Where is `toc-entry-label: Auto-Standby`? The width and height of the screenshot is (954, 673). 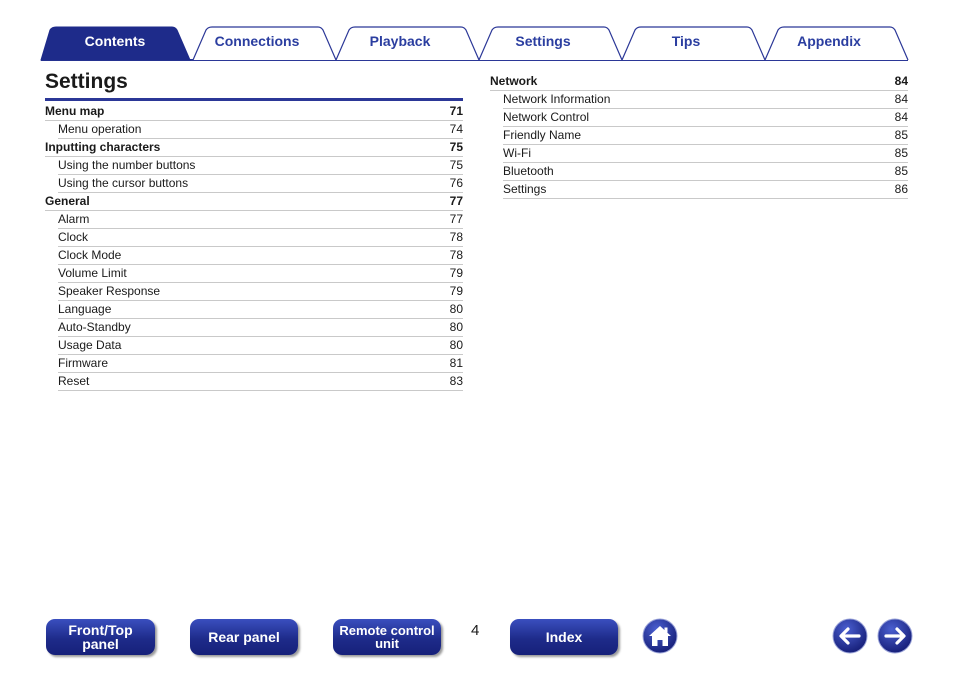 toc-entry-label: Auto-Standby is located at coordinates (94, 327).